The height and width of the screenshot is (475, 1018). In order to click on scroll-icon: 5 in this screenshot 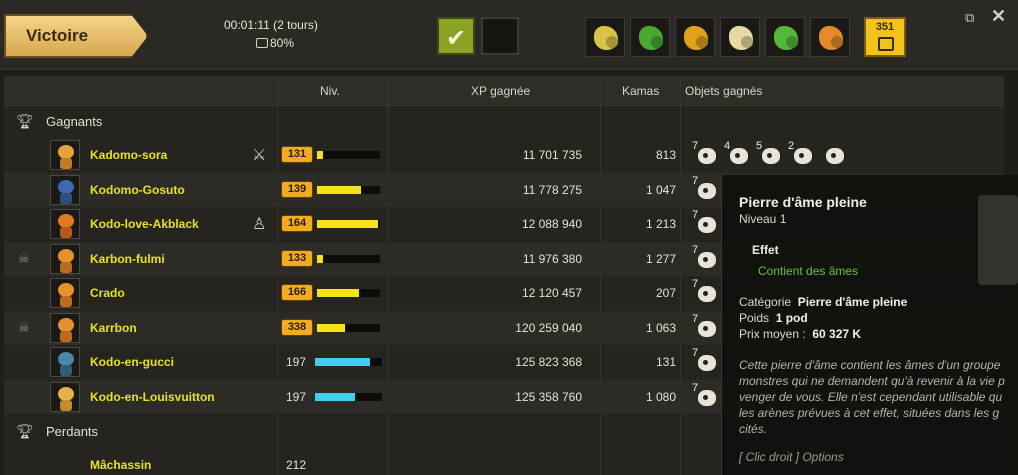, I will do `click(770, 154)`.